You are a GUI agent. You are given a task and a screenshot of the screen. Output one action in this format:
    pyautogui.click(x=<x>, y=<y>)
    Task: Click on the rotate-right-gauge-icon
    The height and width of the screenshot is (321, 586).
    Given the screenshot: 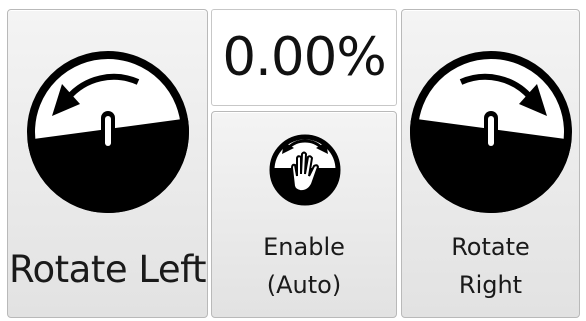 What is the action you would take?
    pyautogui.click(x=491, y=132)
    